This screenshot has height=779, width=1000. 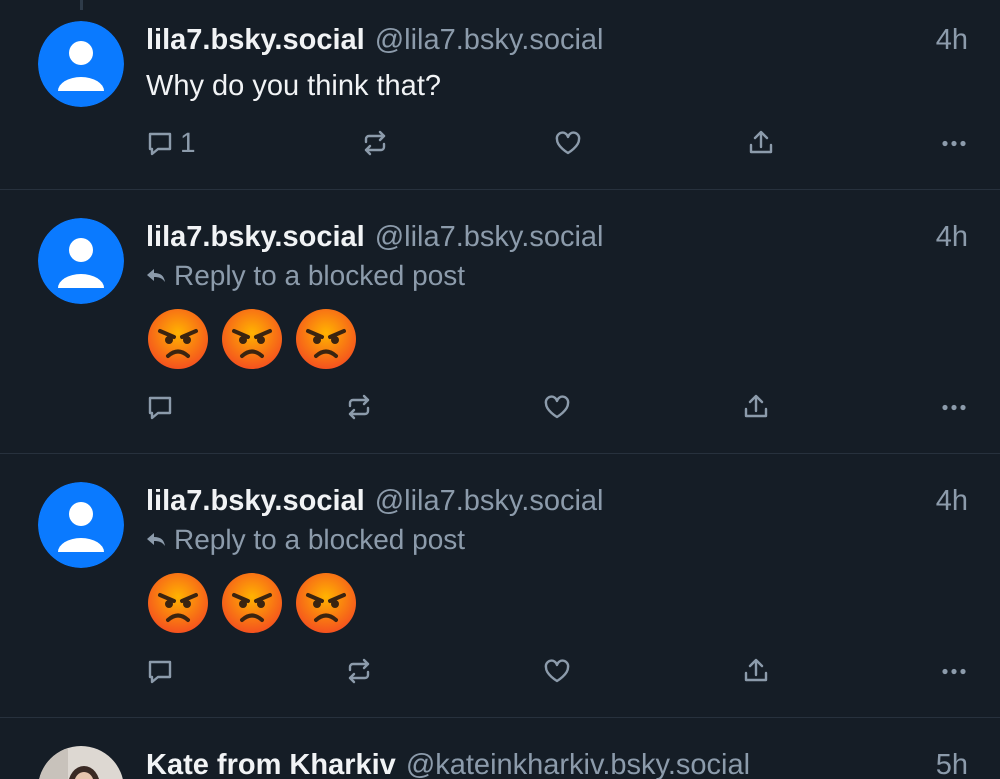 I want to click on author-name: Kate from Kharkiv, so click(x=271, y=763).